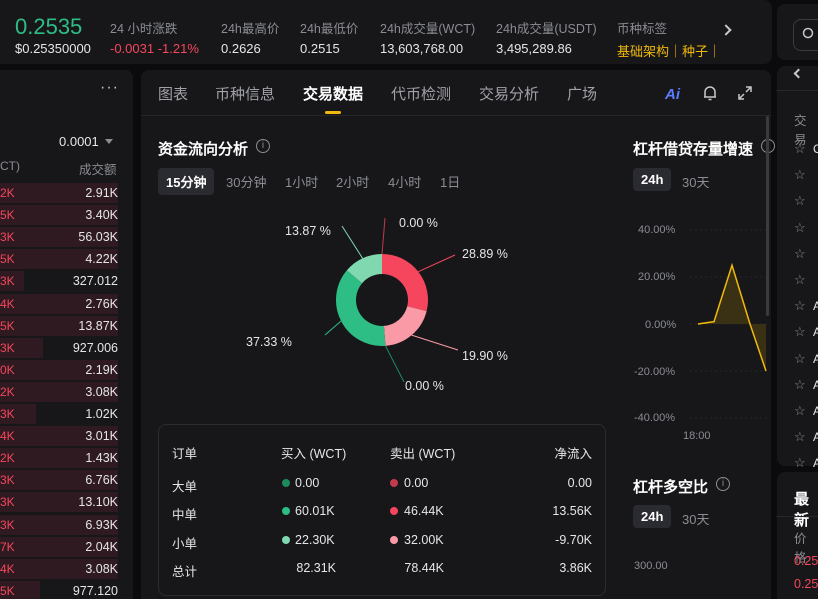  Describe the element at coordinates (101, 568) in the screenshot. I see `book-row-amount: 3.08K` at that location.